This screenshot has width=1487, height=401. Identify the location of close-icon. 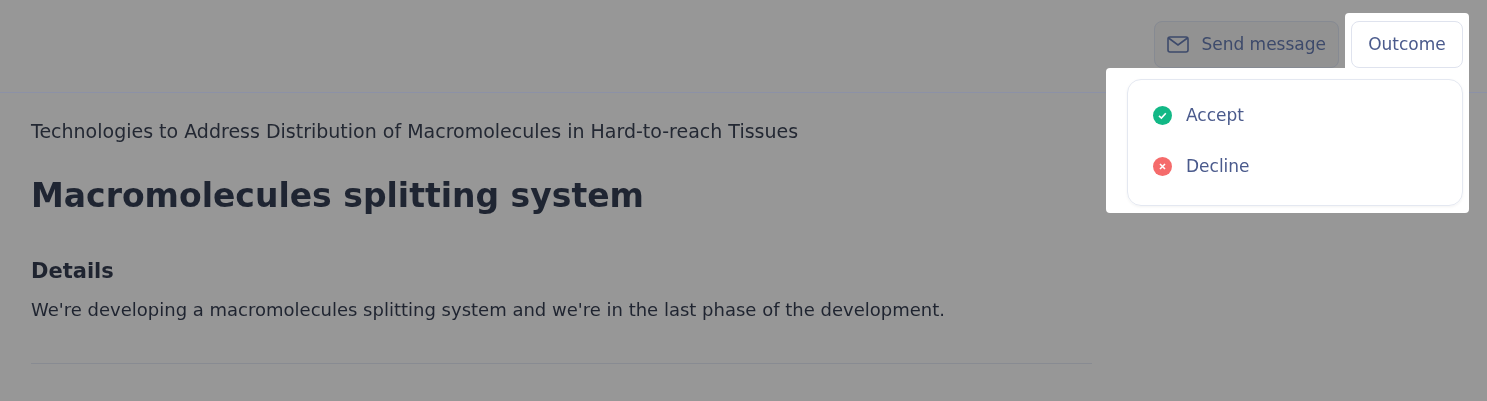
(1162, 166).